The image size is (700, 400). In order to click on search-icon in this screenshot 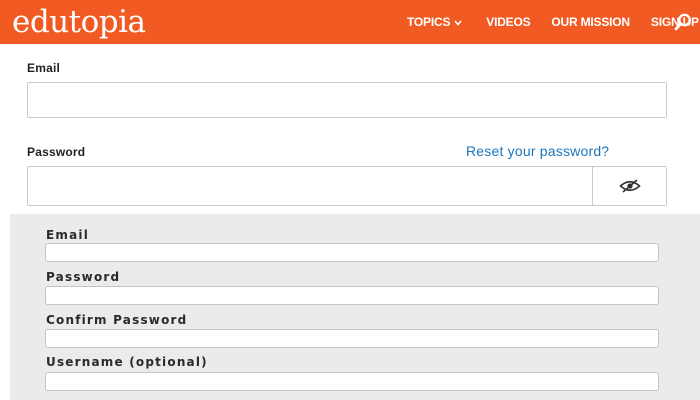, I will do `click(682, 22)`.